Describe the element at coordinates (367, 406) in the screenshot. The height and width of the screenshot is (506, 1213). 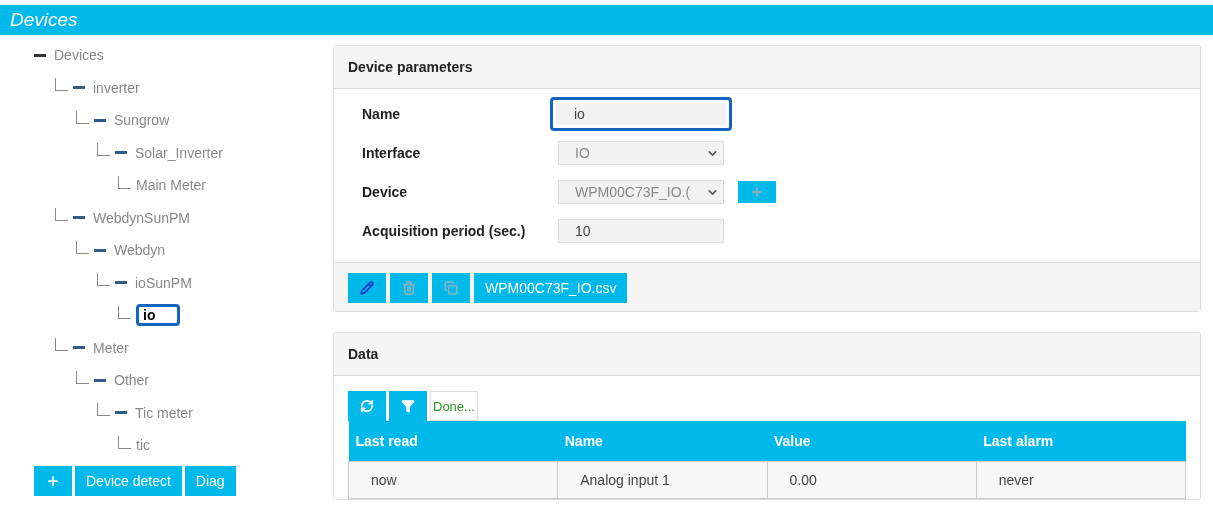
I see `refresh-icon` at that location.